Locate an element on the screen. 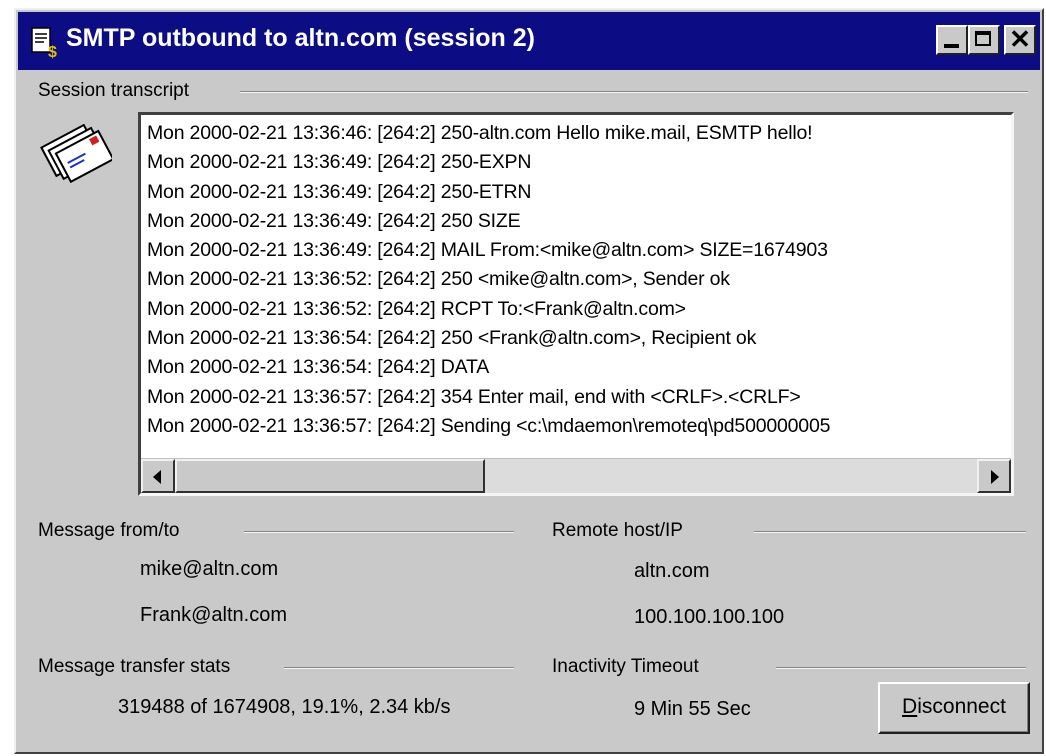 This screenshot has width=1046, height=756. inactivity-timeout-value: 9 Min 55 Sec is located at coordinates (692, 709).